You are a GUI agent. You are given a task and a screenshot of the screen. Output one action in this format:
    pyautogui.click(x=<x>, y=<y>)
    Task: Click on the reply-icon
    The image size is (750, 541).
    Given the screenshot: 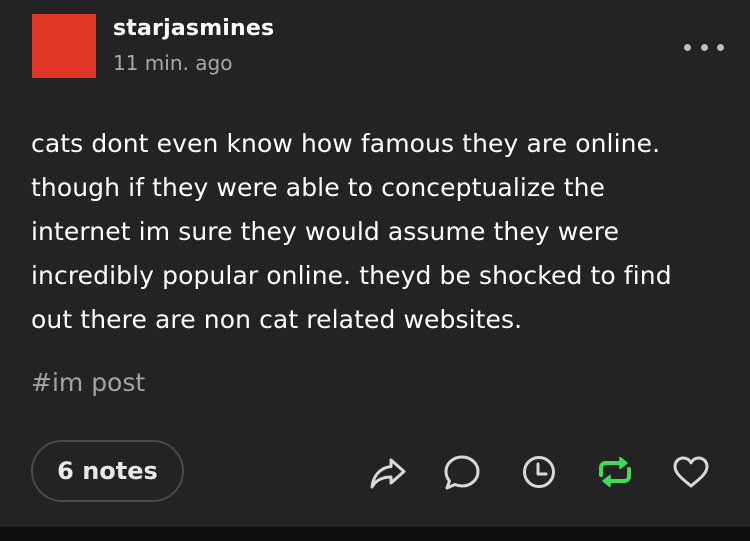 What is the action you would take?
    pyautogui.click(x=462, y=472)
    